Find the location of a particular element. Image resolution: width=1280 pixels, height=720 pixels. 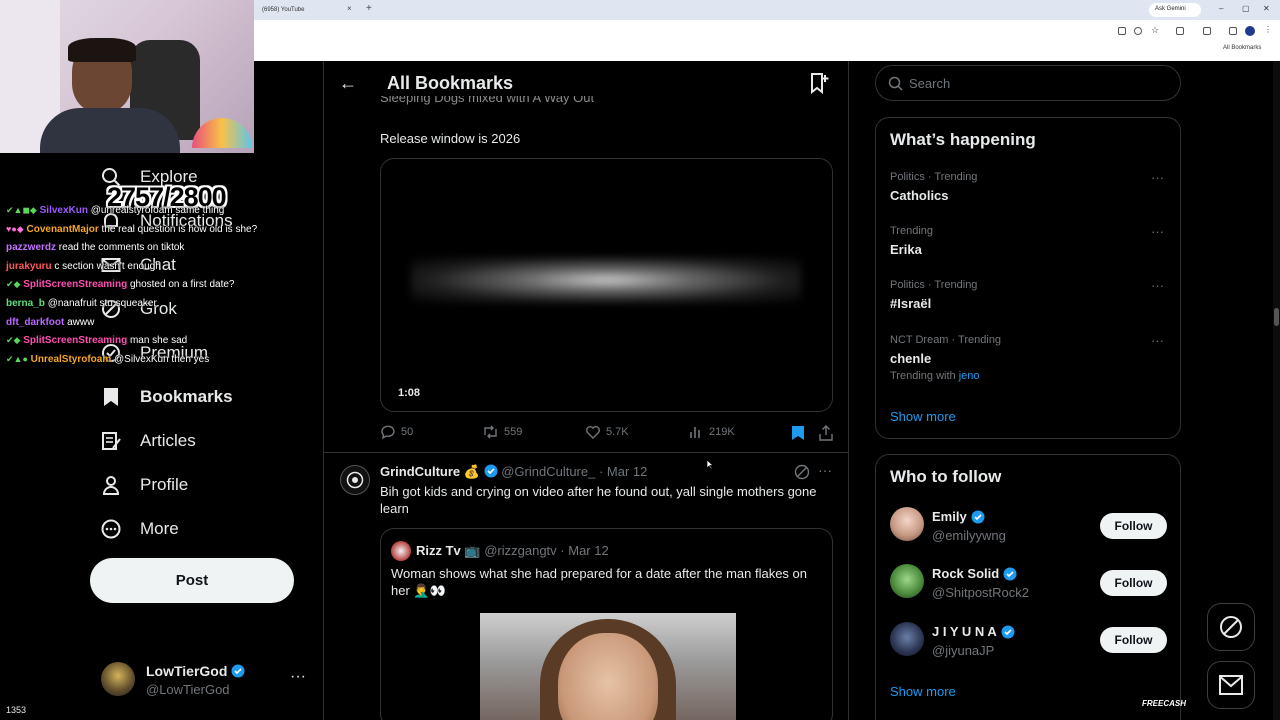

chat-message: man she sad is located at coordinates (158, 341).